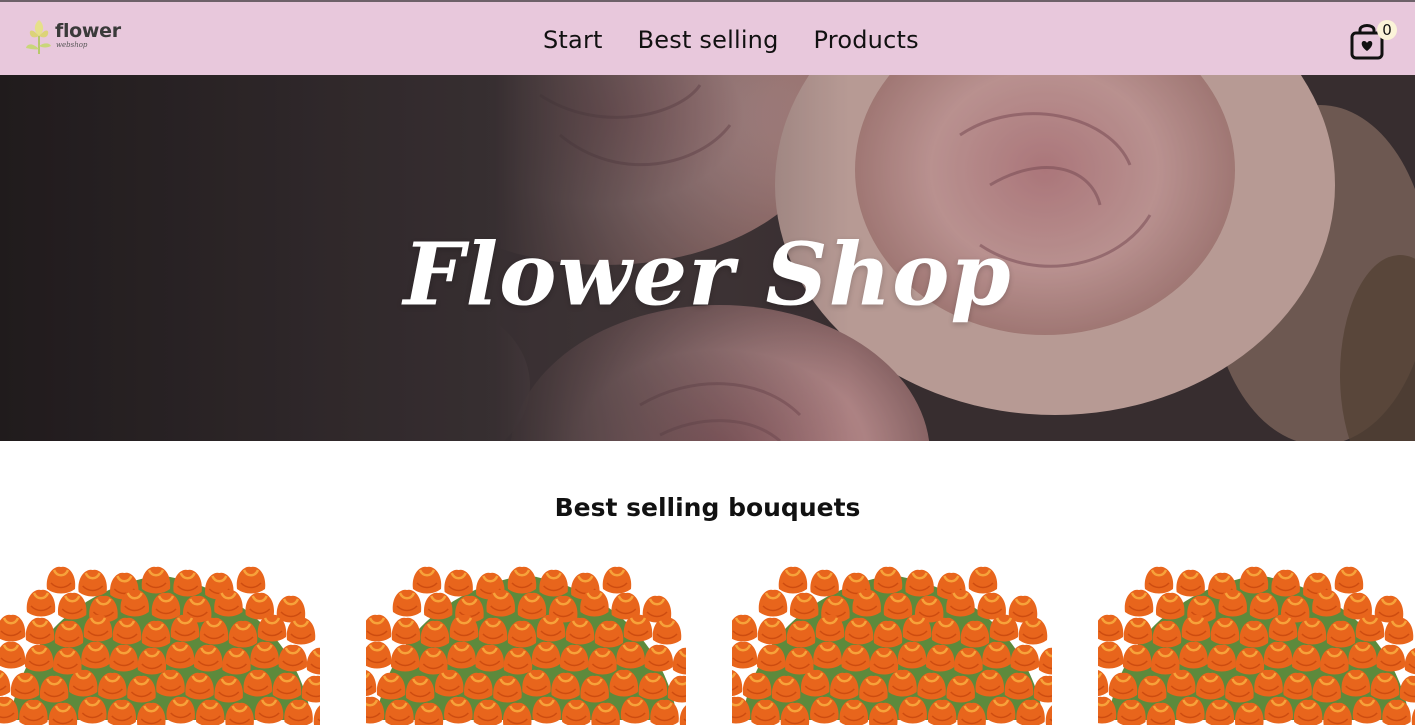 The width and height of the screenshot is (1415, 725). I want to click on brand-logo: flower webshop, so click(74, 37).